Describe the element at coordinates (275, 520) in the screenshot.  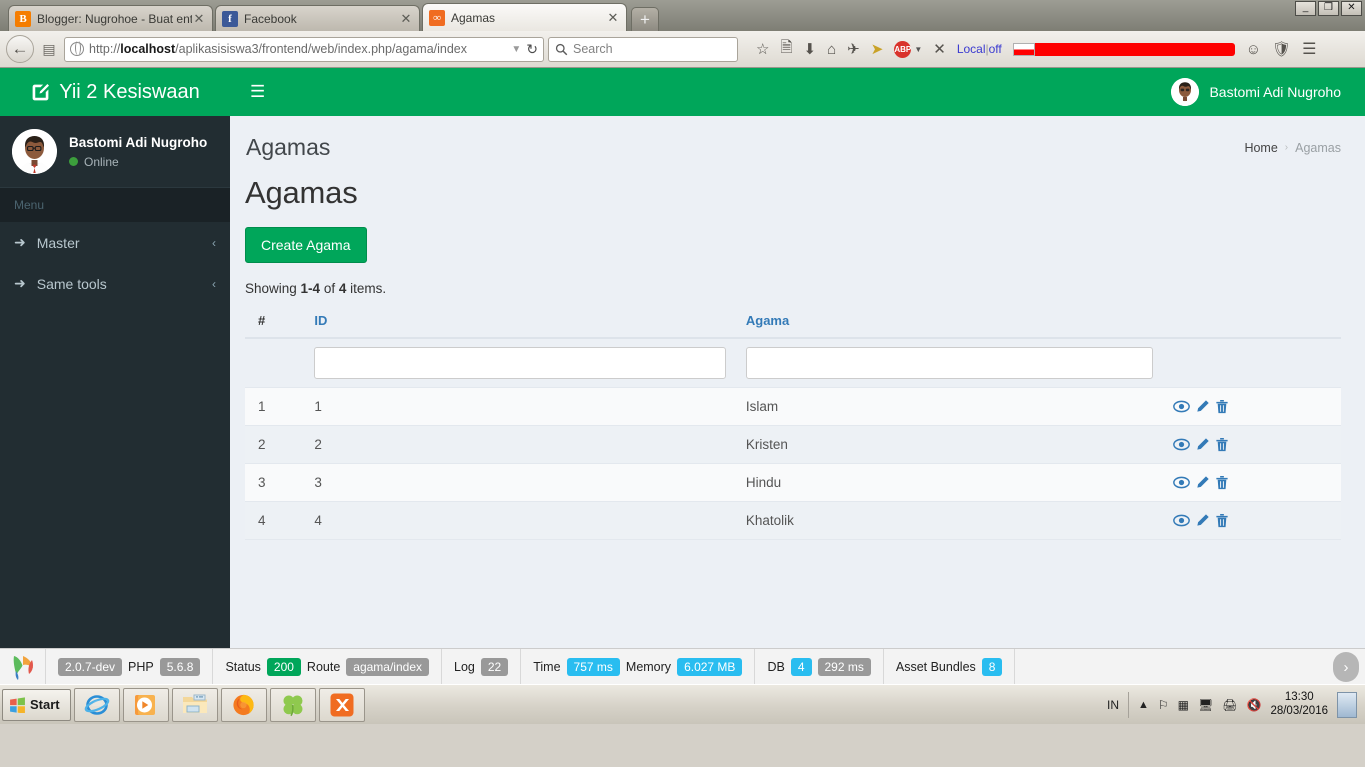
I see `cell-num: 4` at that location.